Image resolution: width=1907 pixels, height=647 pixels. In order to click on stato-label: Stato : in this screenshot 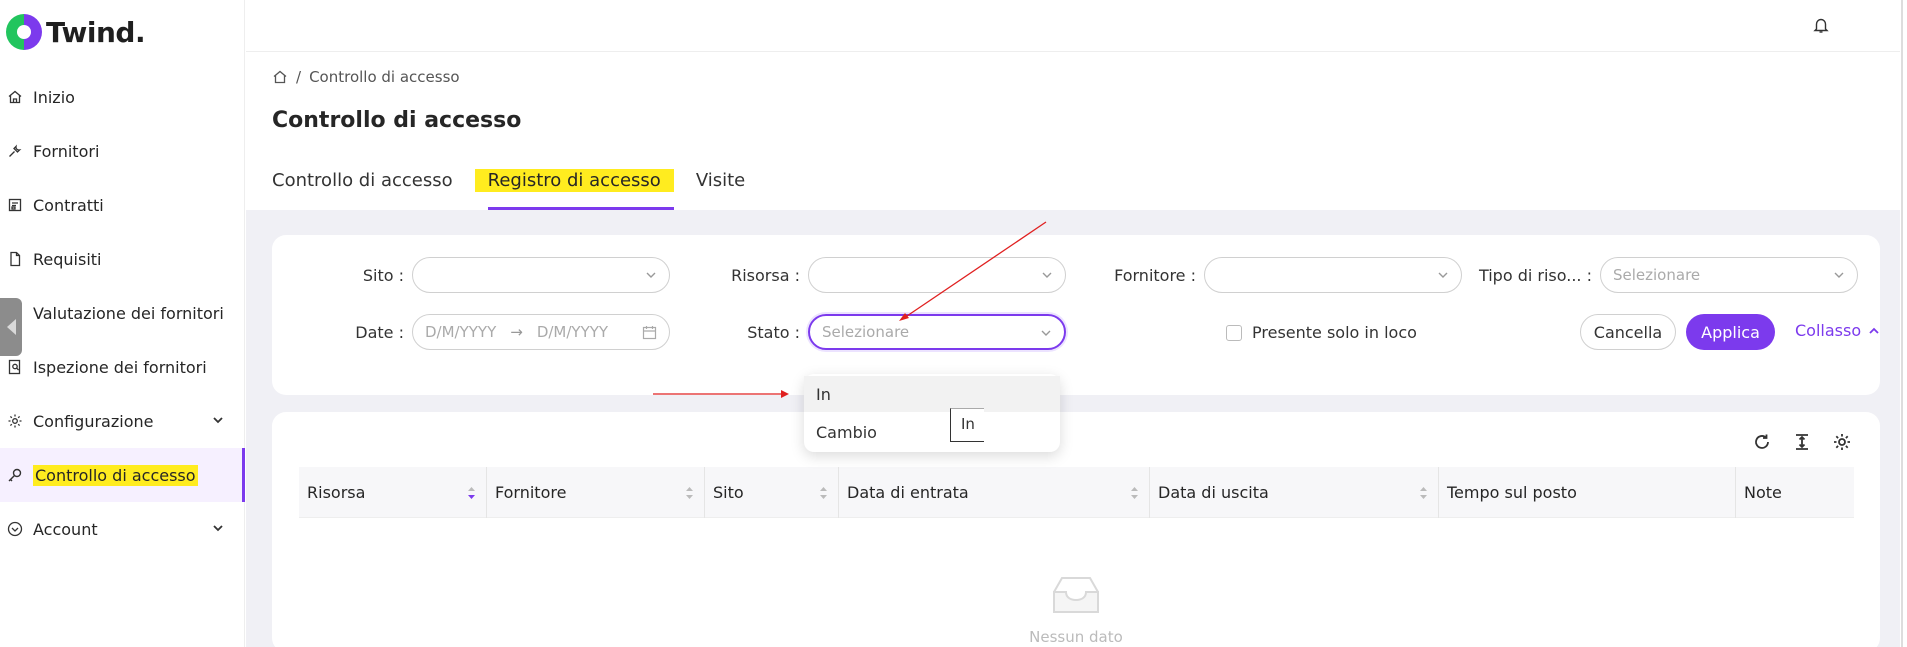, I will do `click(773, 332)`.